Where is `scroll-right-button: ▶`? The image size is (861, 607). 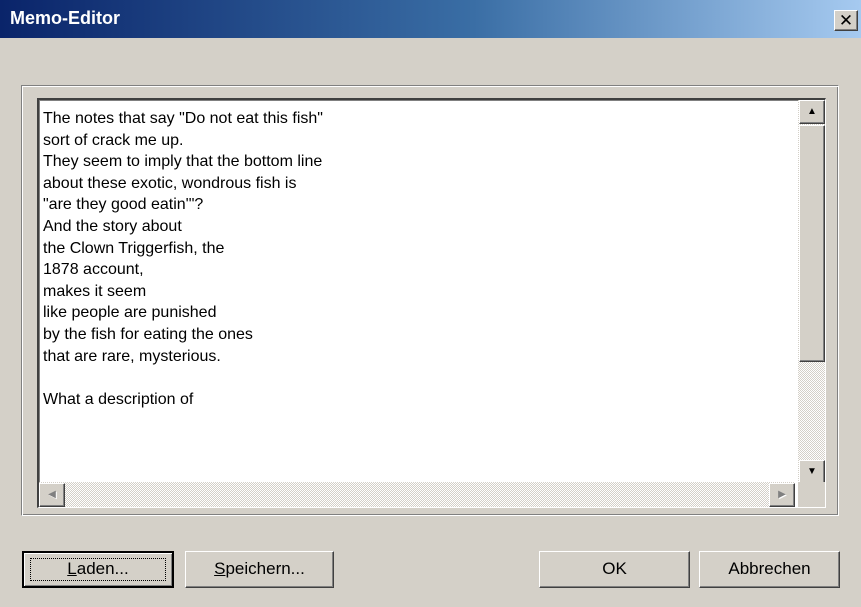
scroll-right-button: ▶ is located at coordinates (782, 495).